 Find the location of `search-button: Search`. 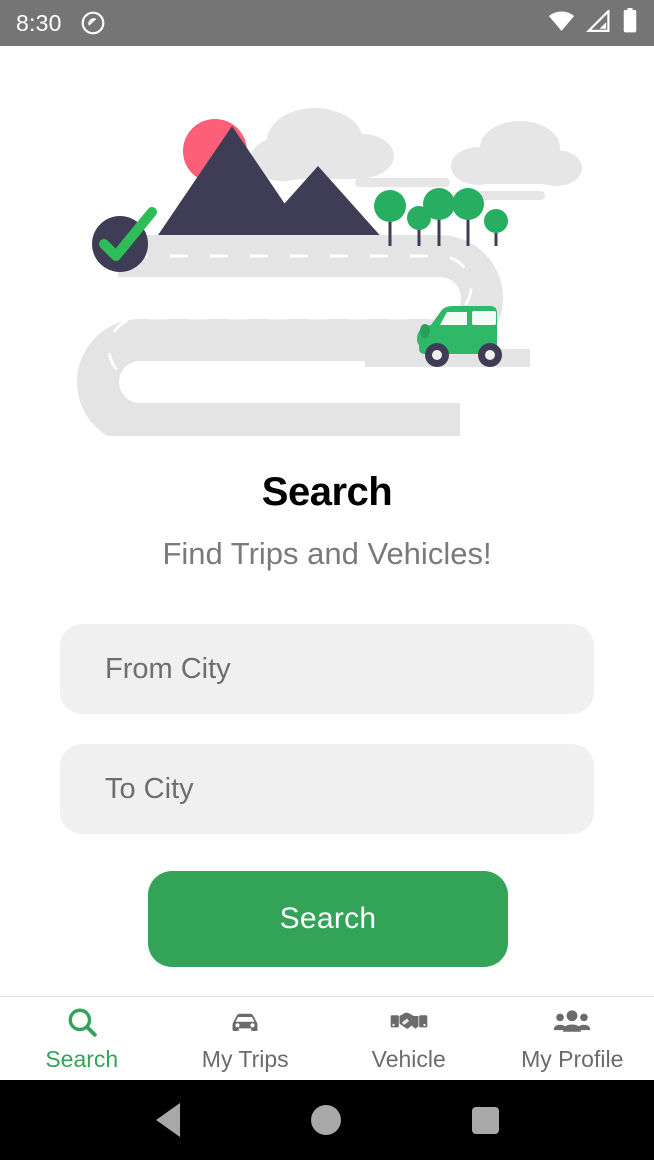

search-button: Search is located at coordinates (328, 919).